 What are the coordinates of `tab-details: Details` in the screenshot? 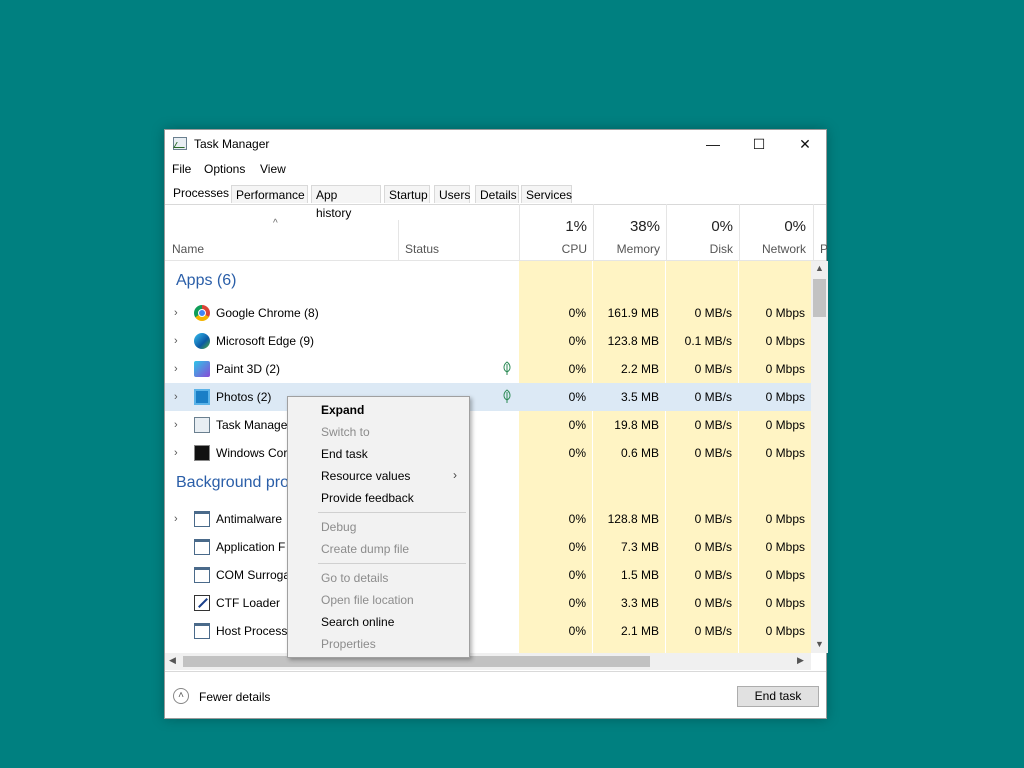 It's located at (497, 194).